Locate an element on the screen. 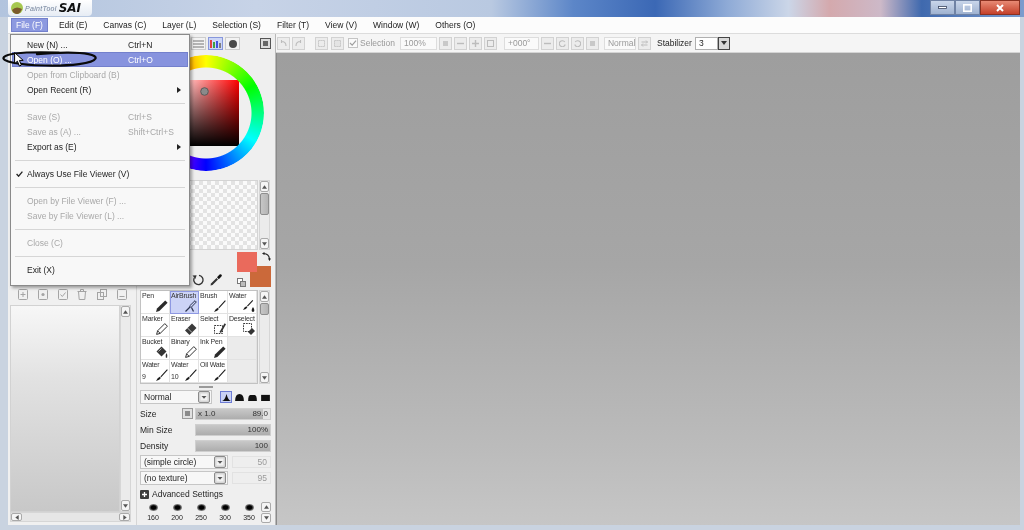 This screenshot has height=530, width=1024. bucket-icon is located at coordinates (162, 352).